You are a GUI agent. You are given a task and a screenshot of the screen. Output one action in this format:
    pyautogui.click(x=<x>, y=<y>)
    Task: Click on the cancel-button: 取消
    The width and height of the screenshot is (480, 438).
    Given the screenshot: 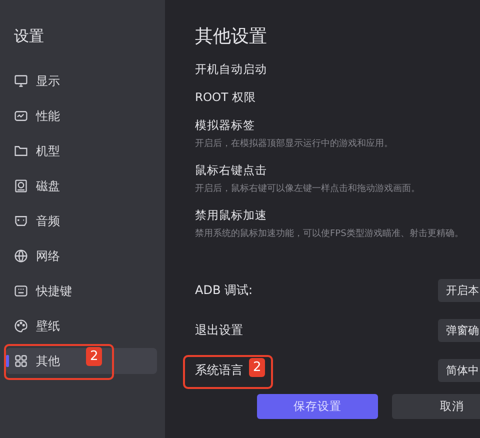 What is the action you would take?
    pyautogui.click(x=436, y=406)
    